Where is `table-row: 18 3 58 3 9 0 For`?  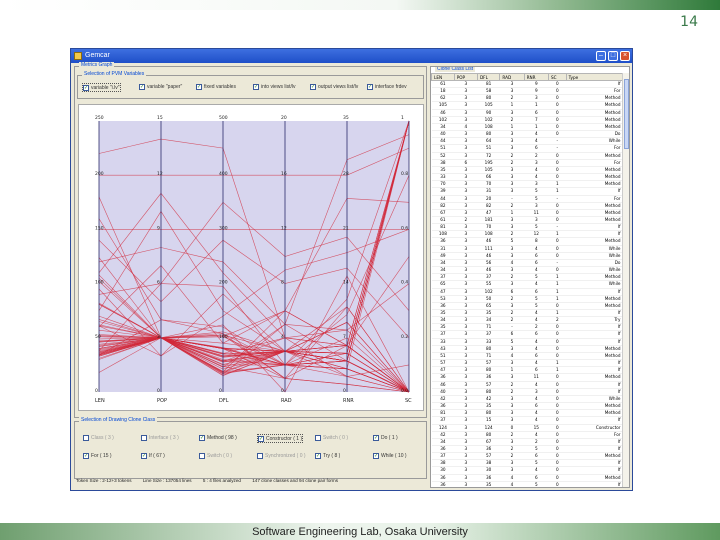 table-row: 18 3 58 3 9 0 For is located at coordinates (527, 91).